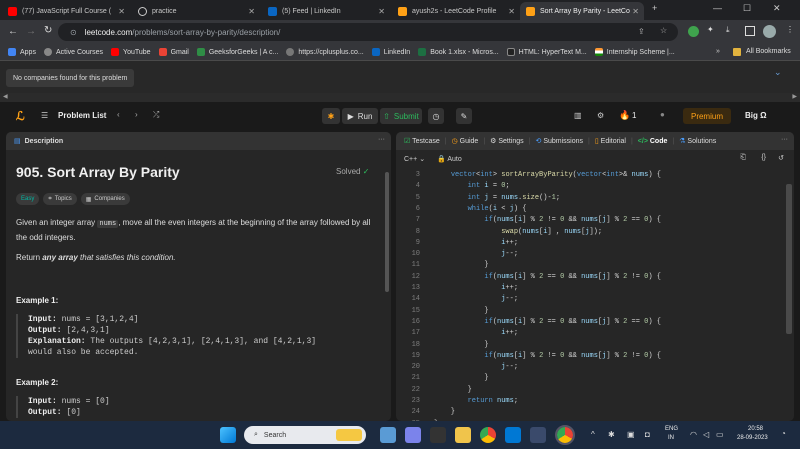 Image resolution: width=800 pixels, height=449 pixels. What do you see at coordinates (693, 31) in the screenshot?
I see `extension-icon` at bounding box center [693, 31].